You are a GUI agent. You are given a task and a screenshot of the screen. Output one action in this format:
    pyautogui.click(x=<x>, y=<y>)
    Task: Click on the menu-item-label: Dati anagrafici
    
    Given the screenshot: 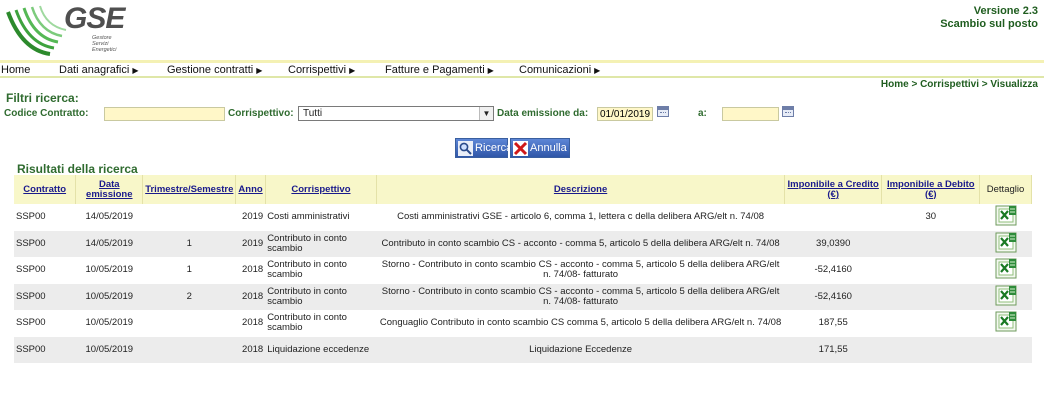 What is the action you would take?
    pyautogui.click(x=94, y=70)
    